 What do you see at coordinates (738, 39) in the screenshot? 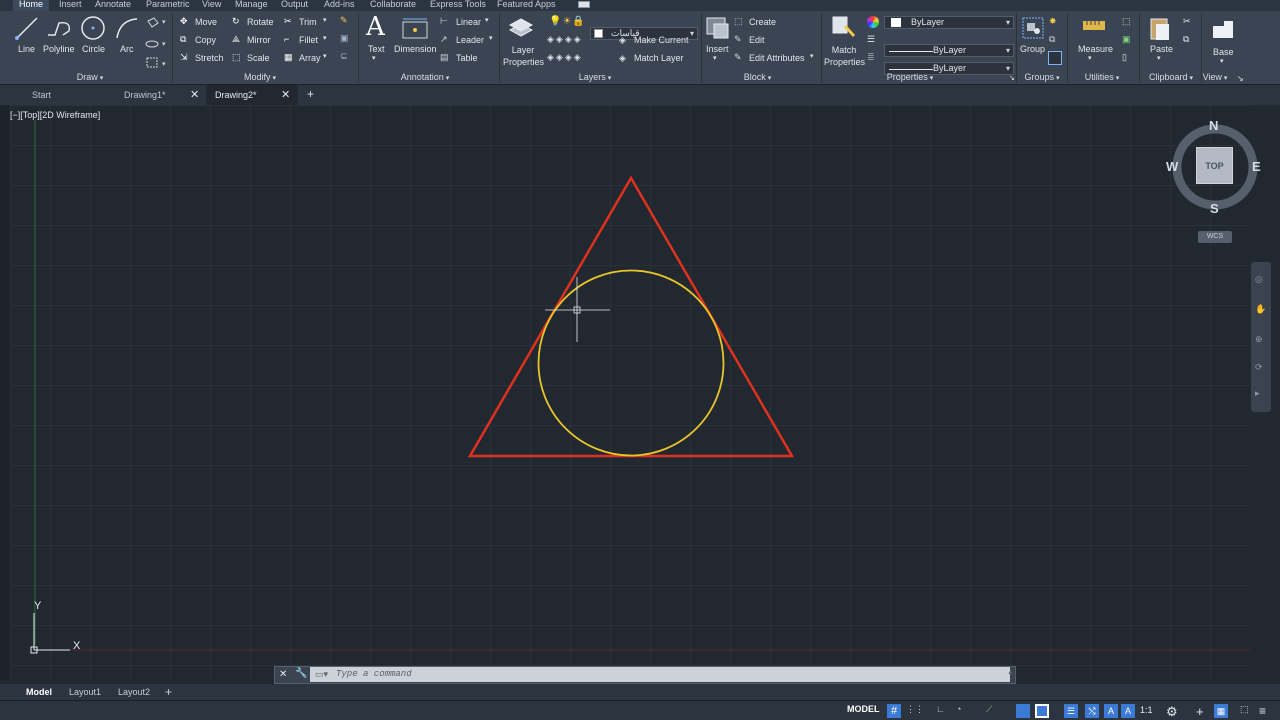
I see `edit-block-icon: ✎` at bounding box center [738, 39].